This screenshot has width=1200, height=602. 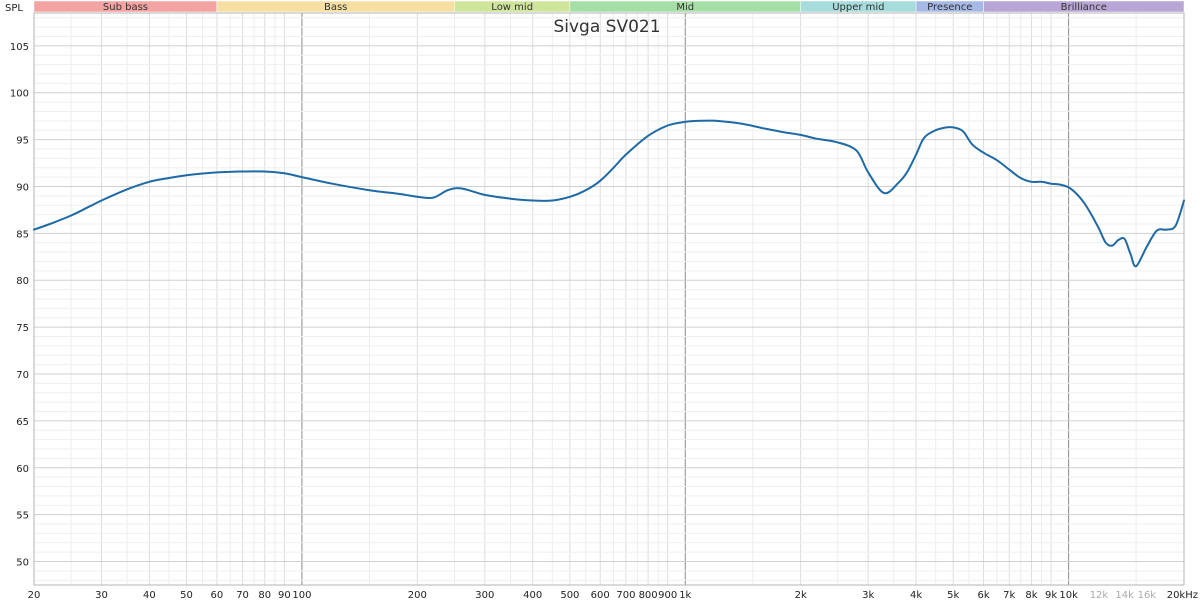 What do you see at coordinates (801, 595) in the screenshot?
I see `x-tick-label: 2k` at bounding box center [801, 595].